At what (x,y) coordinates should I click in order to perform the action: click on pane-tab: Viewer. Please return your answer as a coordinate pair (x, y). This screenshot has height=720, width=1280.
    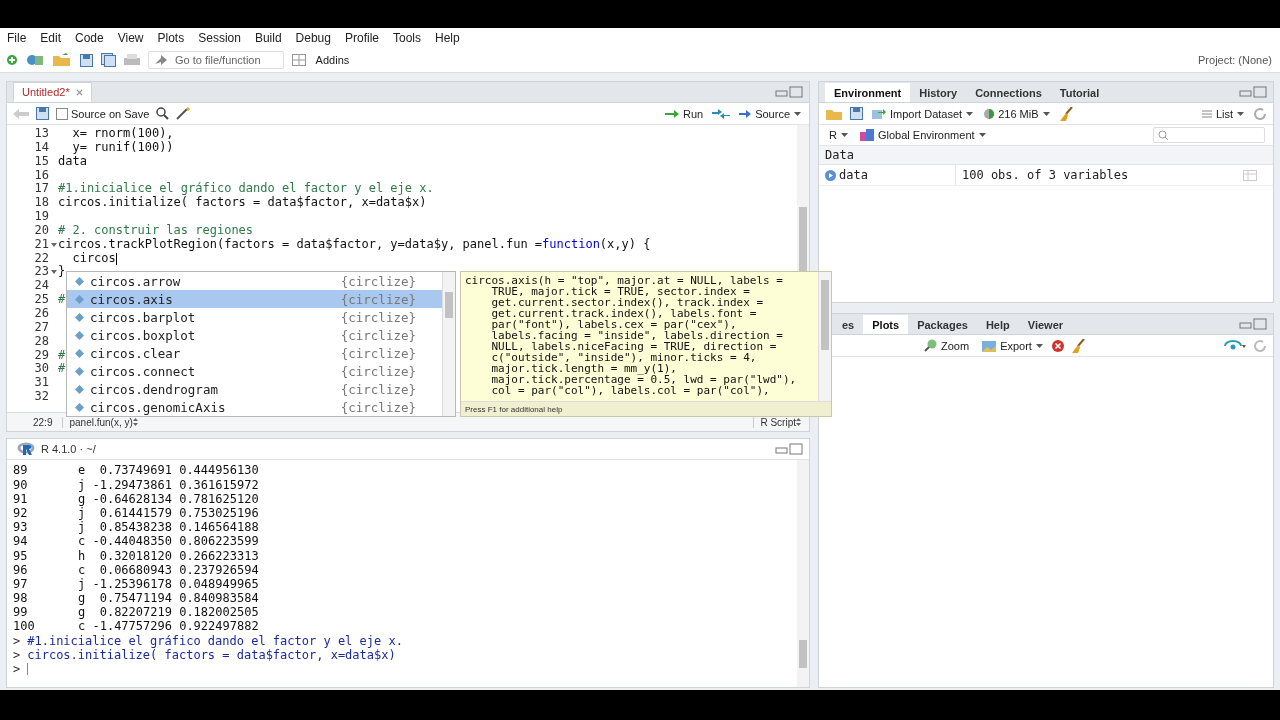
    Looking at the image, I should click on (1045, 324).